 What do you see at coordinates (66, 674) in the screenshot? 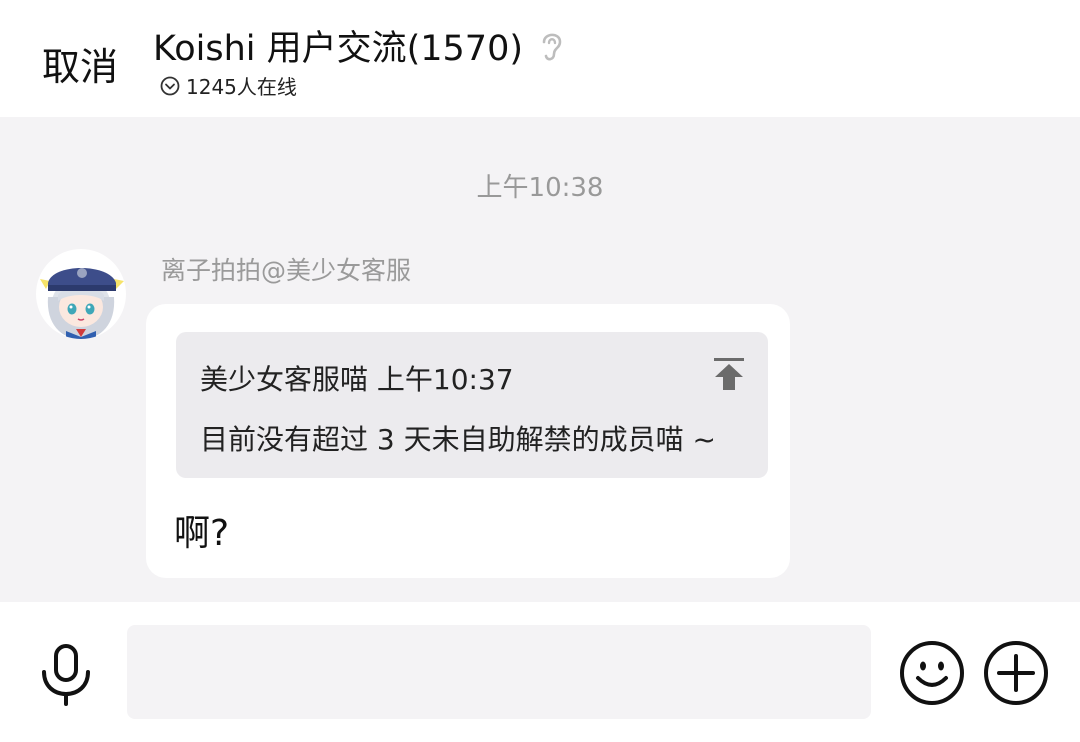
I see `microphone-icon` at bounding box center [66, 674].